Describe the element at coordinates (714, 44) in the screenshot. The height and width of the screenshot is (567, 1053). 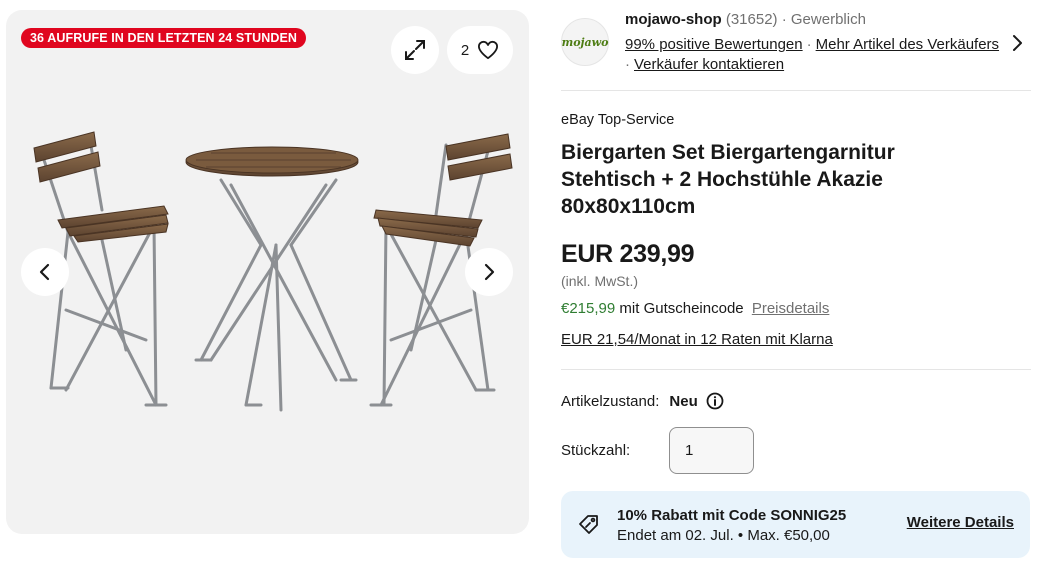
I see `seller-feedback-link: 99% positive Bewertungen` at that location.